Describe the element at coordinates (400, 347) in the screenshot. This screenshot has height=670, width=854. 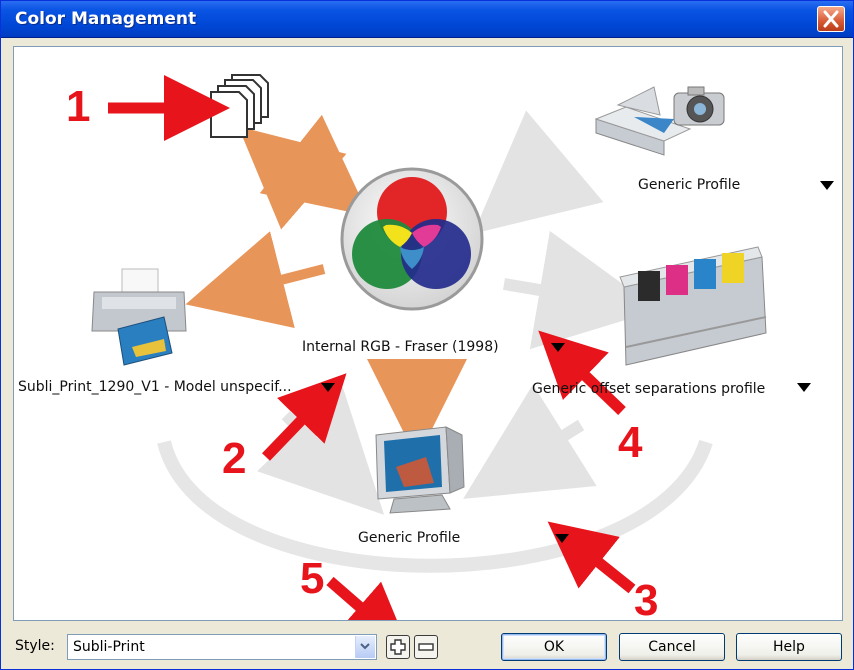
I see `internal-rgb-label: Internal RGB - Fraser (1998)` at that location.